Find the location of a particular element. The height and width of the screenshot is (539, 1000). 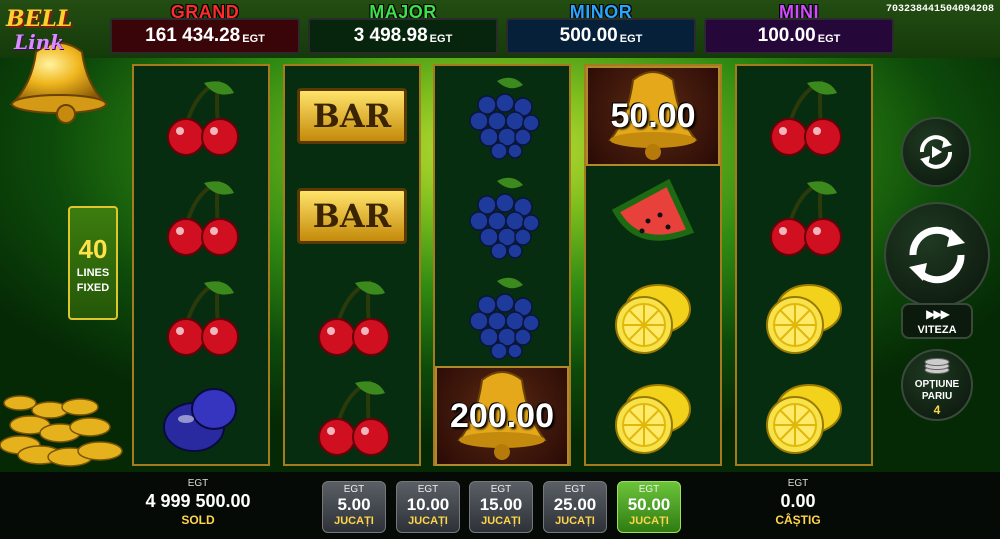

win-label: CÂȘTIG is located at coordinates (798, 520).